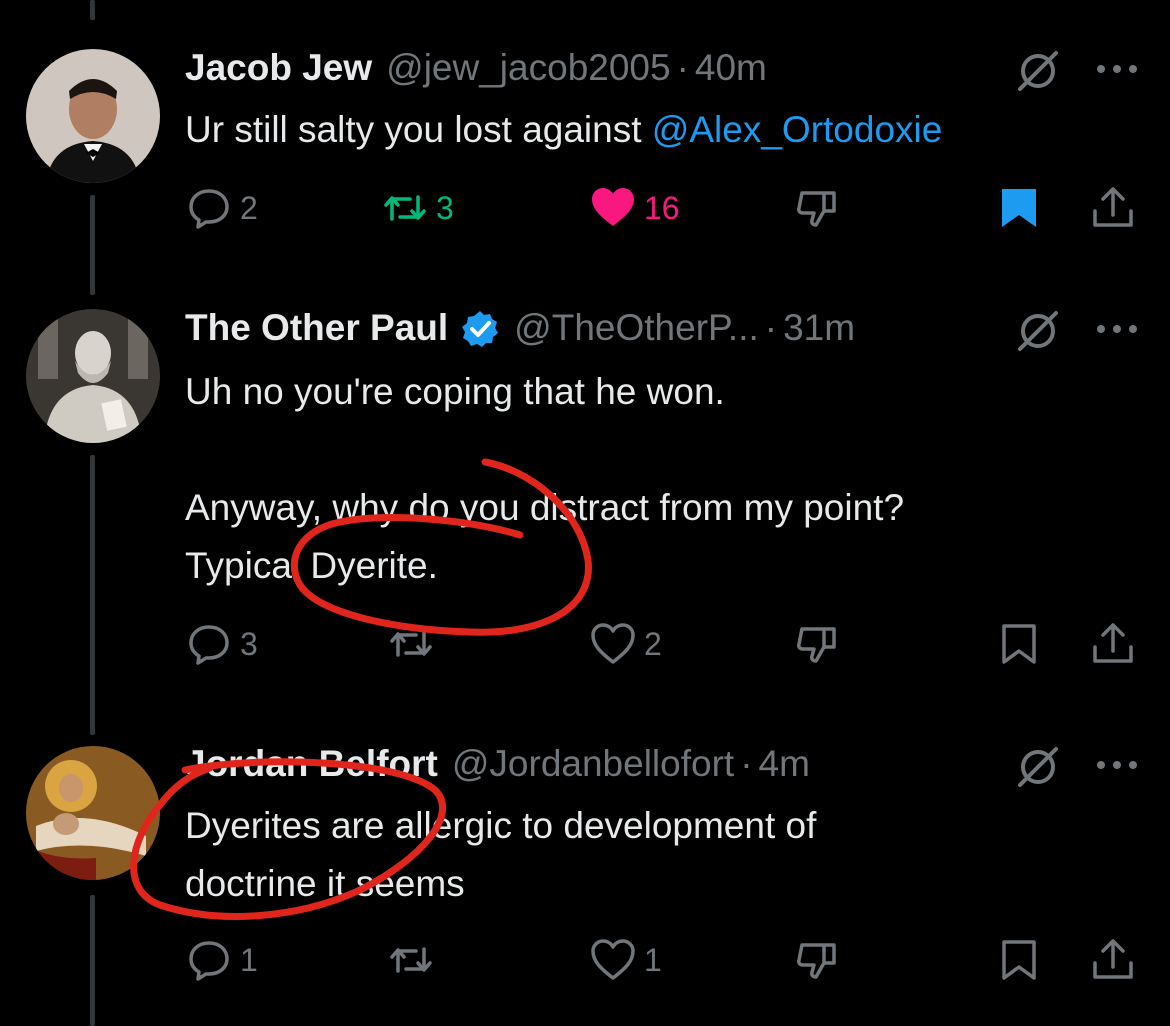  What do you see at coordinates (249, 959) in the screenshot?
I see `reply-count: 1` at bounding box center [249, 959].